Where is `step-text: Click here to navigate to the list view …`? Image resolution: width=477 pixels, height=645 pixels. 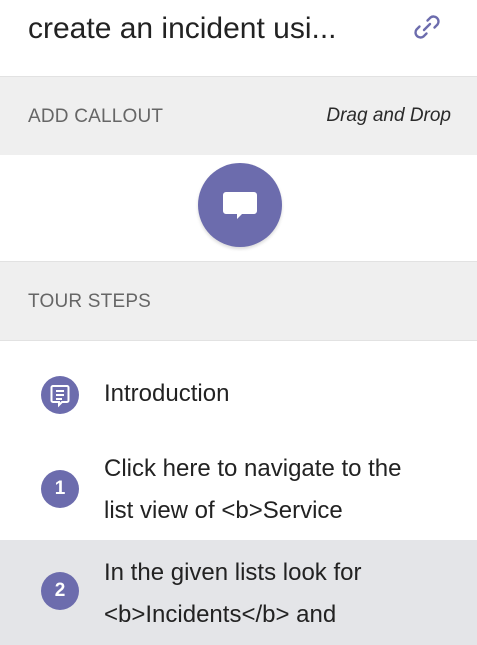
step-text: Click here to navigate to the list view … is located at coordinates (284, 490).